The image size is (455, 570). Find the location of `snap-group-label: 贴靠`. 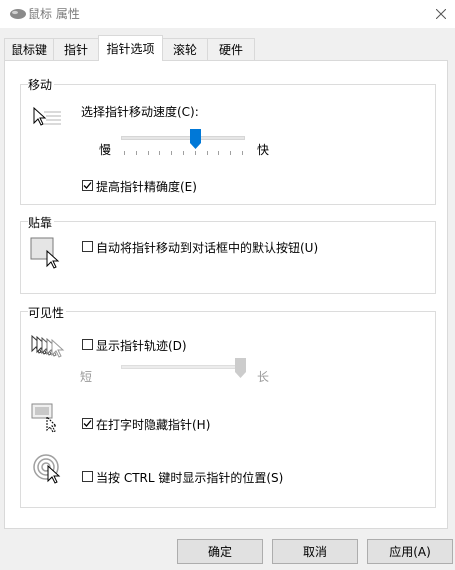

snap-group-label: 贴靠 is located at coordinates (41, 222).